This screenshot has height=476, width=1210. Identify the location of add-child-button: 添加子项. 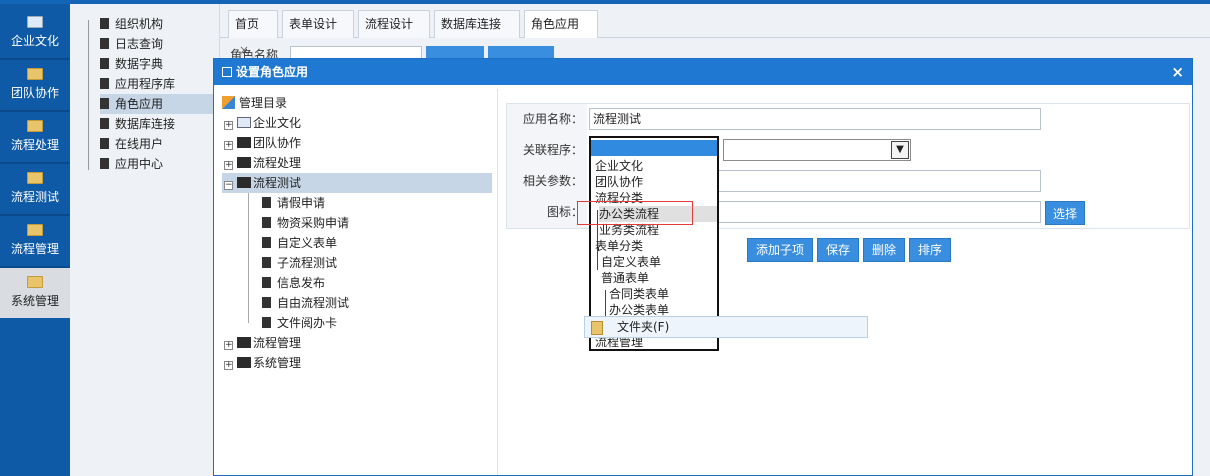
(780, 250).